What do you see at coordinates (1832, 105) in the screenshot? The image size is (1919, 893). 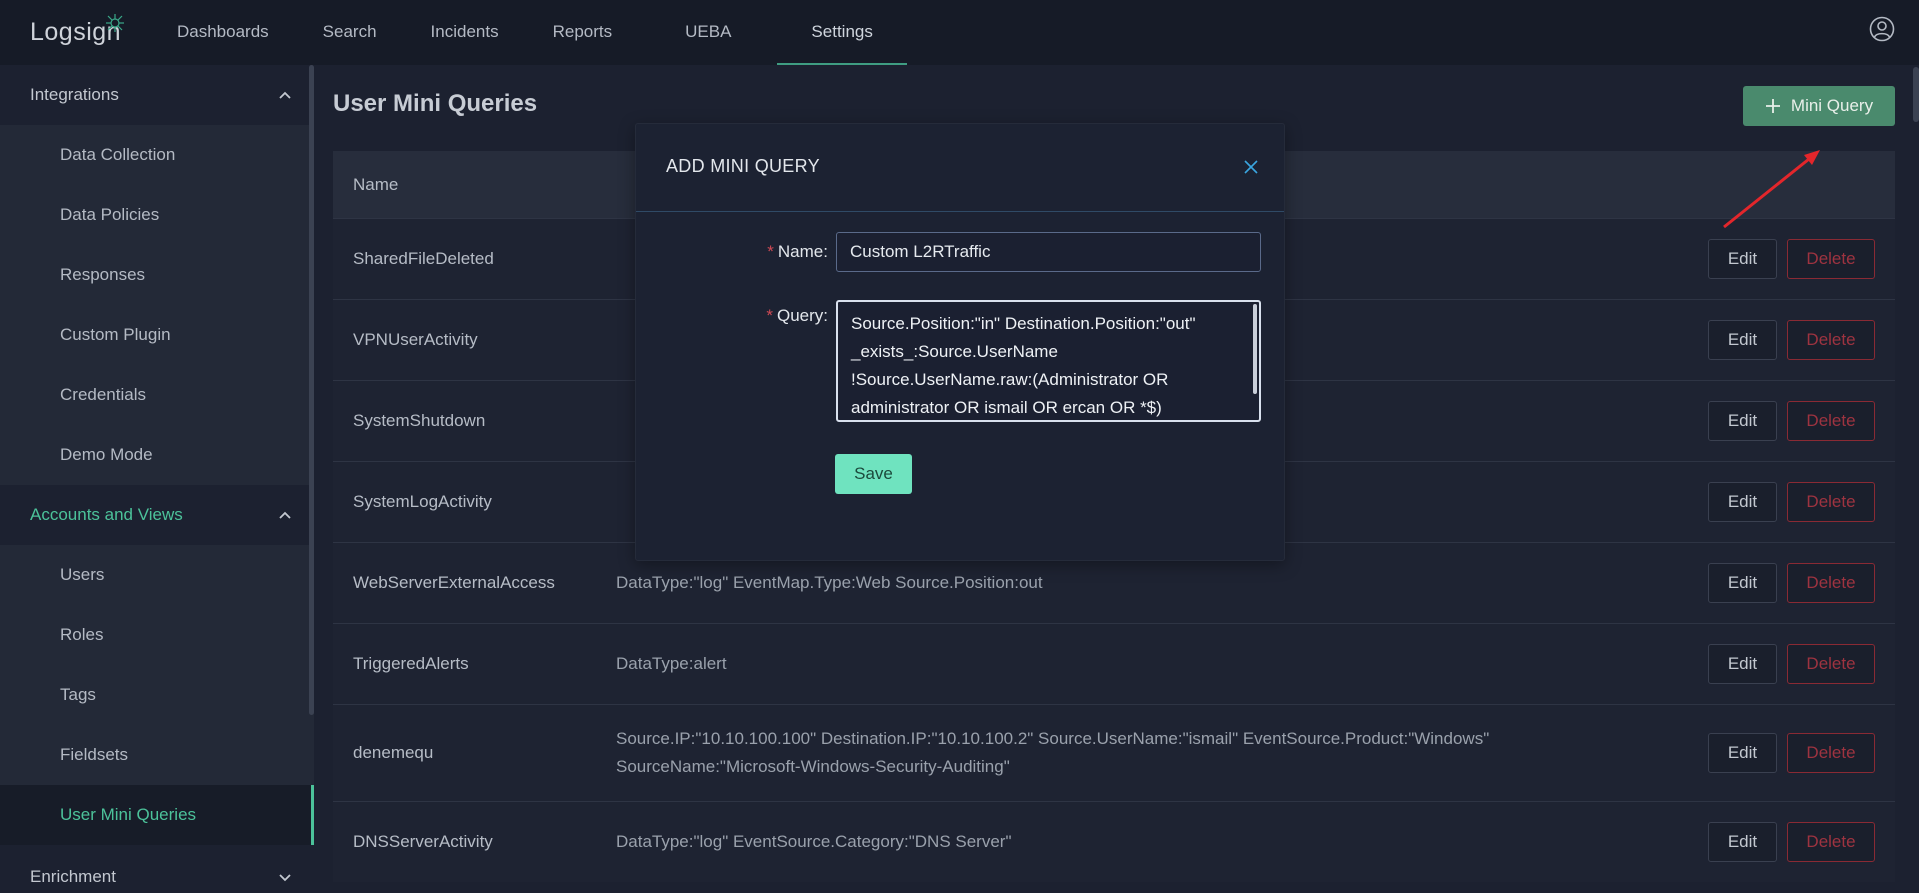 I see `add-button-label: Mini Query` at bounding box center [1832, 105].